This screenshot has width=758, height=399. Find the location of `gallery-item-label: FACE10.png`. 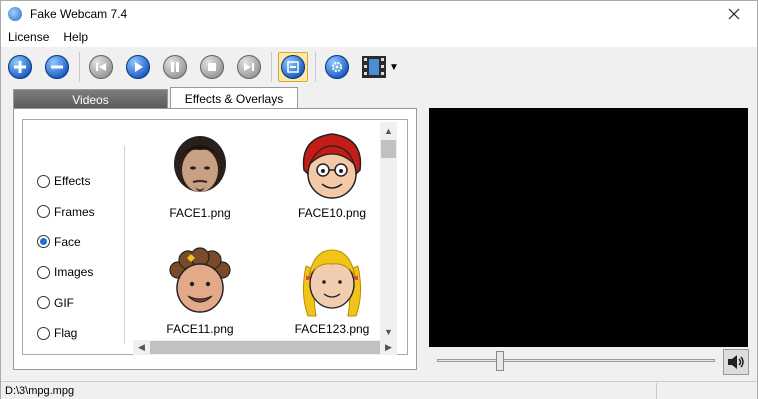

gallery-item-label: FACE10.png is located at coordinates (332, 213).